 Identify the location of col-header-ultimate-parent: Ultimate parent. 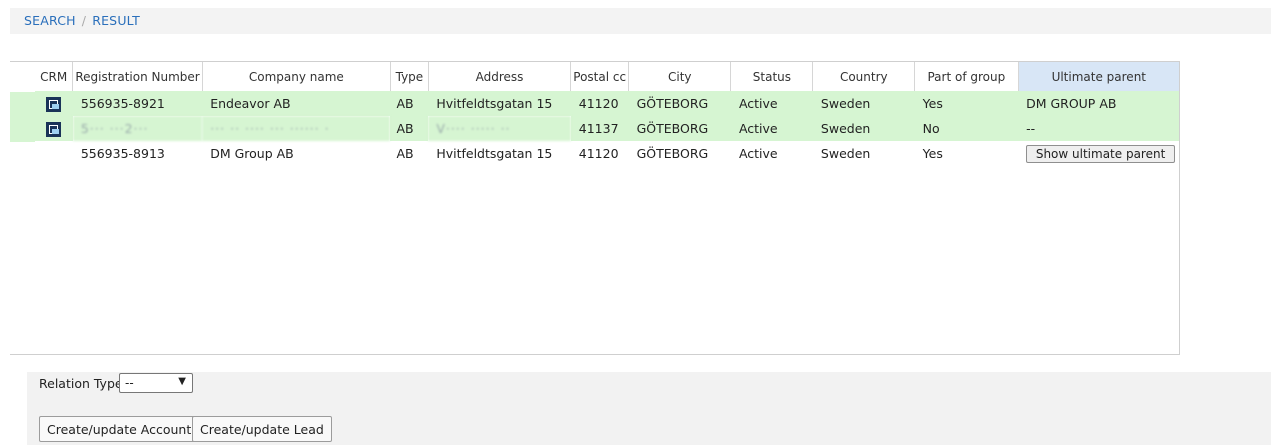
(1098, 76).